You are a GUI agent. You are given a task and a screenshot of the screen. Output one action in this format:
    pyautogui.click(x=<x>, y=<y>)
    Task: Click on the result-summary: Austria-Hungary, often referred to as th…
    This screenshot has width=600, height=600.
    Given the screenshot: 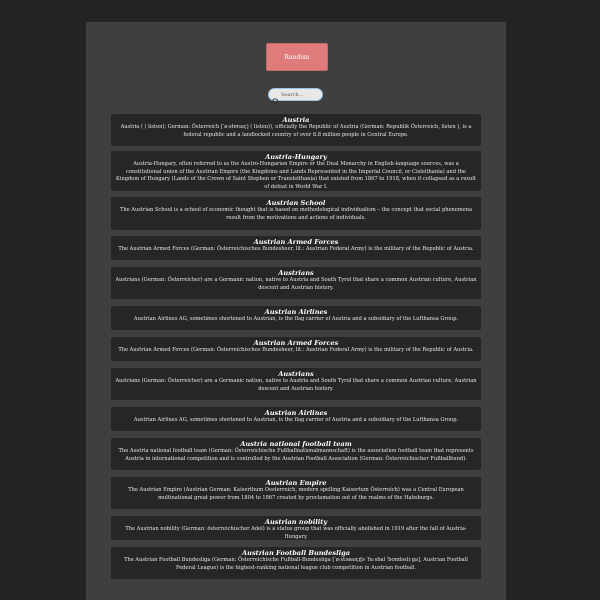 What is the action you would take?
    pyautogui.click(x=296, y=175)
    